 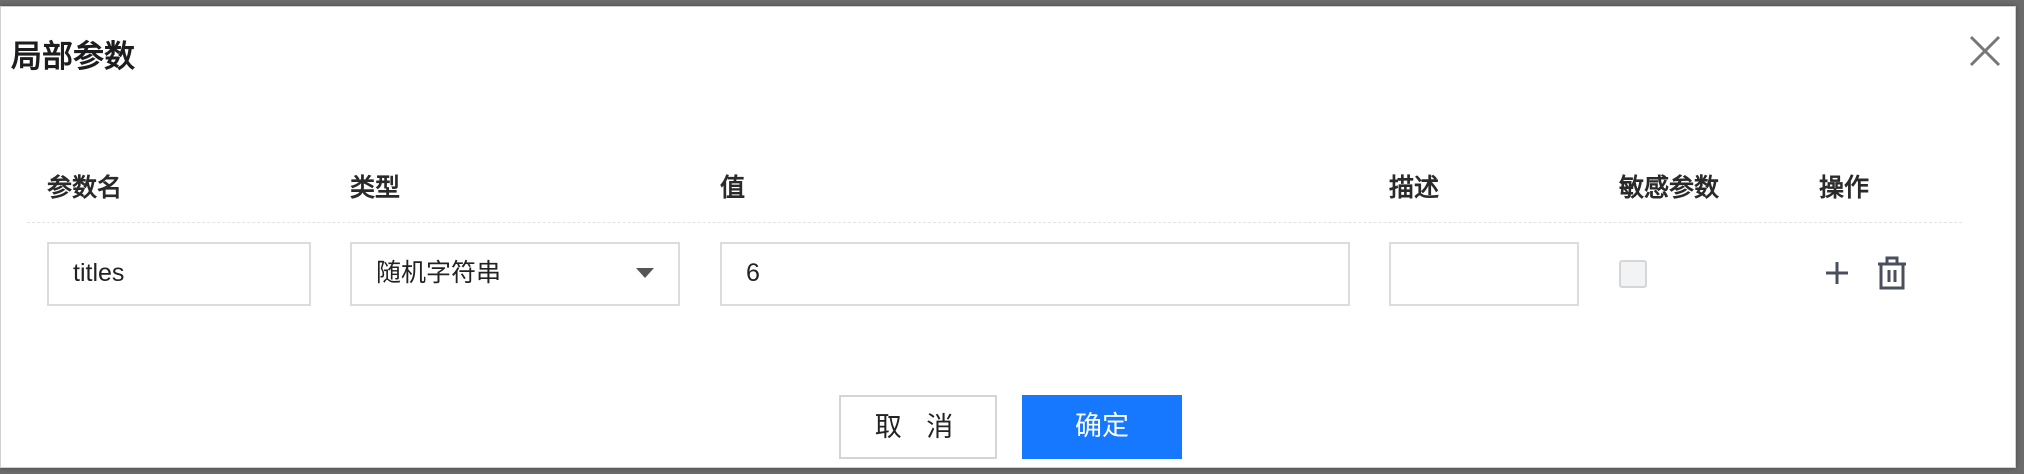 I want to click on header-param-name: 参数名, so click(x=85, y=187).